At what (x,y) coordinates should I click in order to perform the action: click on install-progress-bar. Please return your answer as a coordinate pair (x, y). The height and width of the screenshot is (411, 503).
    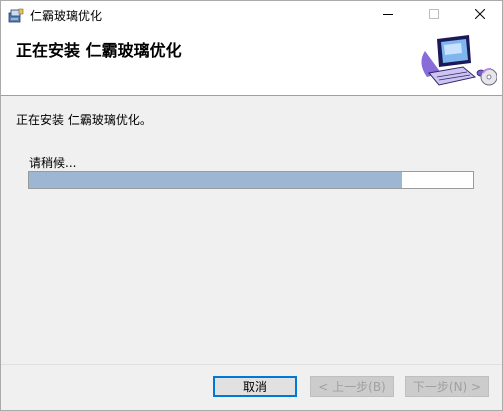
    Looking at the image, I should click on (251, 180).